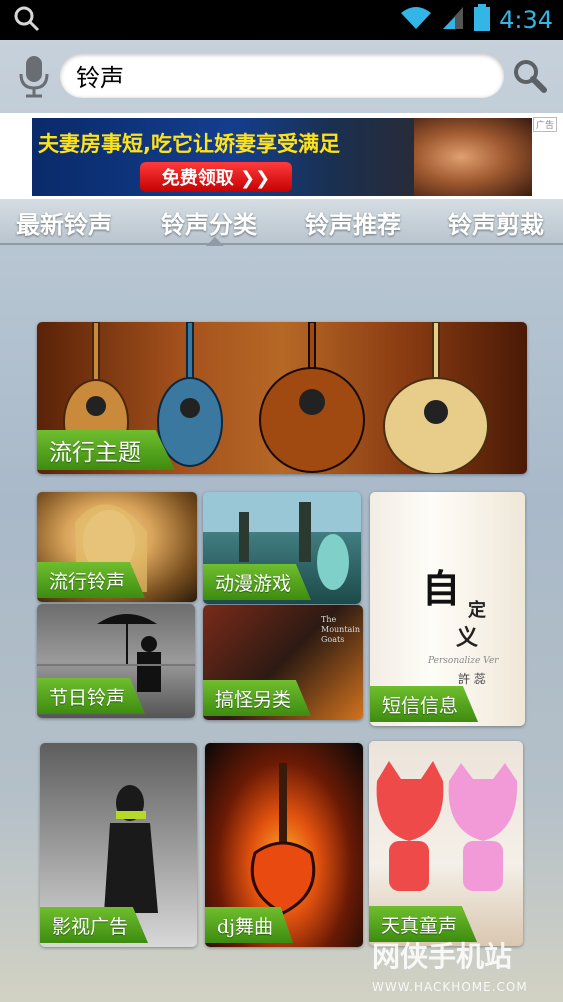 The height and width of the screenshot is (1002, 563). Describe the element at coordinates (116, 661) in the screenshot. I see `category-holiday-ringtones: 节日铃声` at that location.